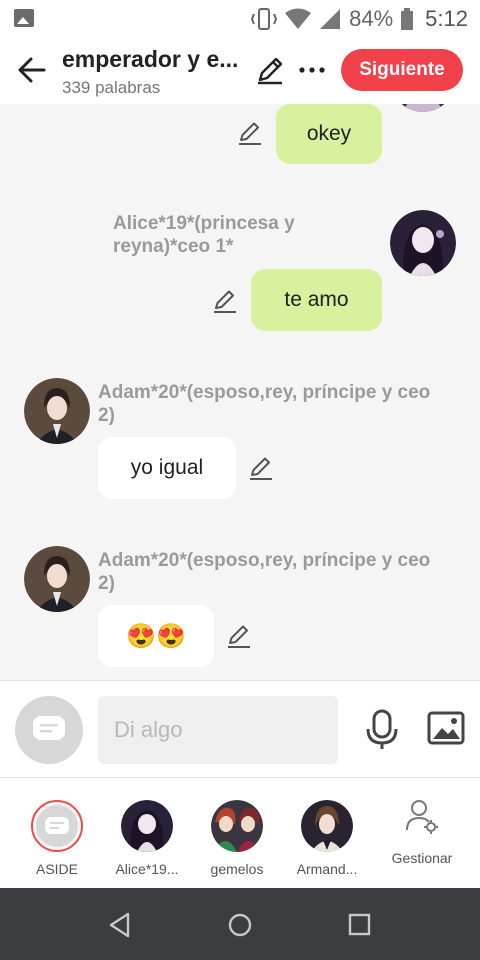  I want to click on manage-user-icon, so click(422, 817).